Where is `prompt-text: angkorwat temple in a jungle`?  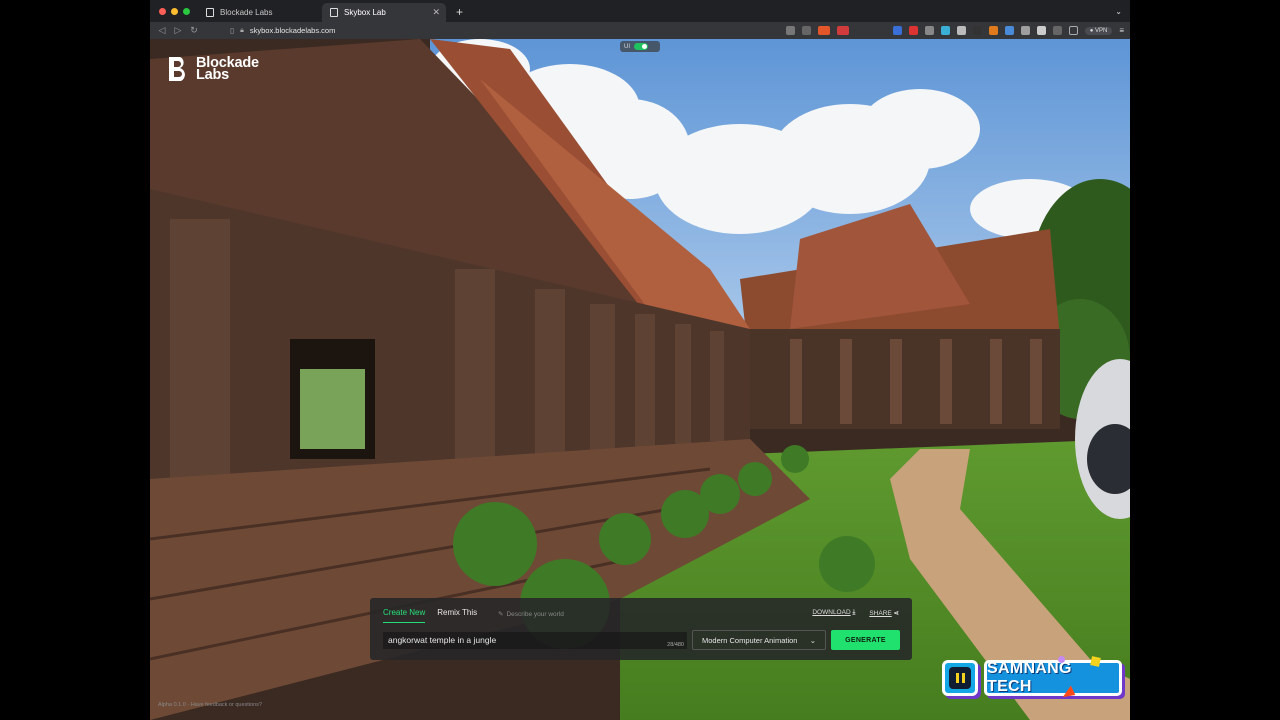 prompt-text: angkorwat temple in a jungle is located at coordinates (442, 640).